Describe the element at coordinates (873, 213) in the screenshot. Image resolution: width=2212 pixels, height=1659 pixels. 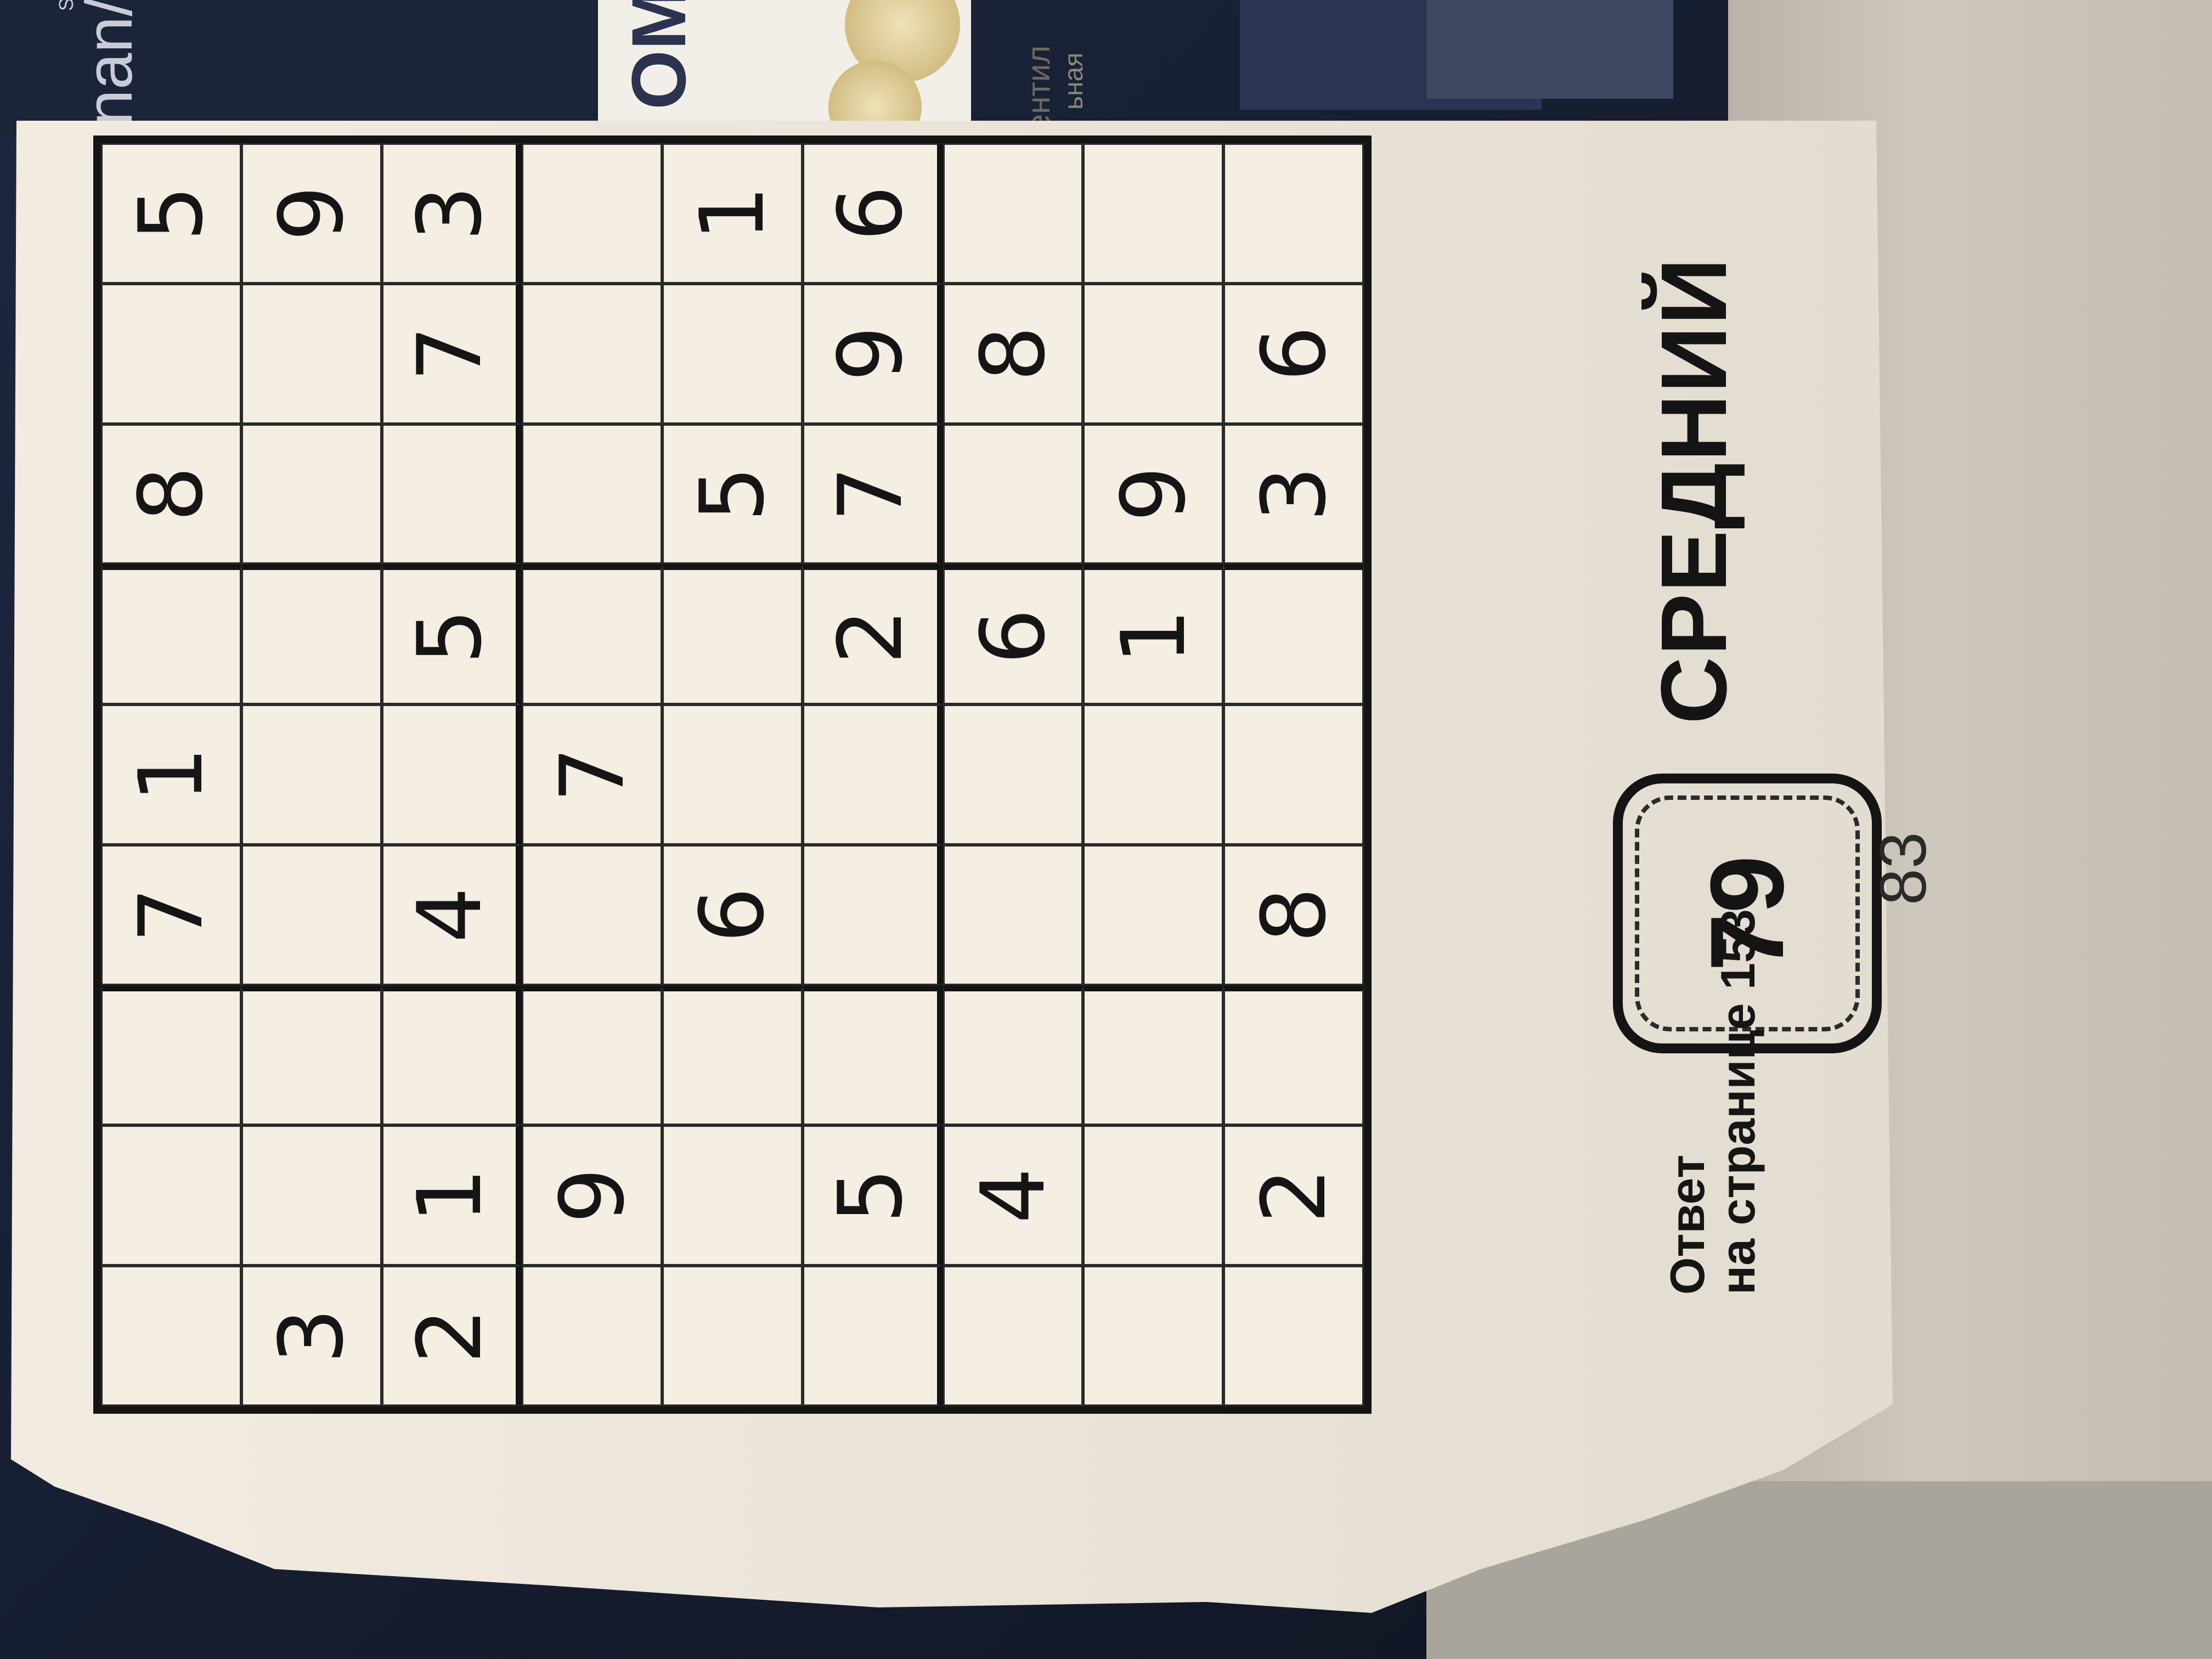
I see `sudoku-cell-r6c9: 6` at that location.